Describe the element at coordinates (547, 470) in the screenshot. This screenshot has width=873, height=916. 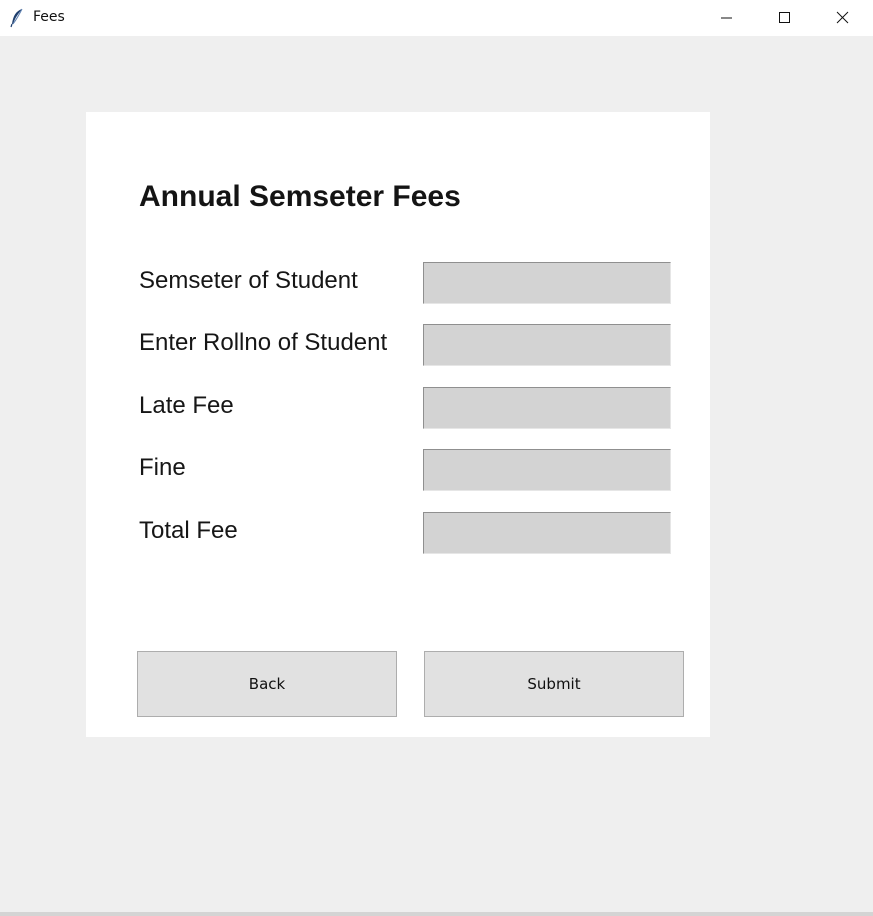
I see `fine-input` at that location.